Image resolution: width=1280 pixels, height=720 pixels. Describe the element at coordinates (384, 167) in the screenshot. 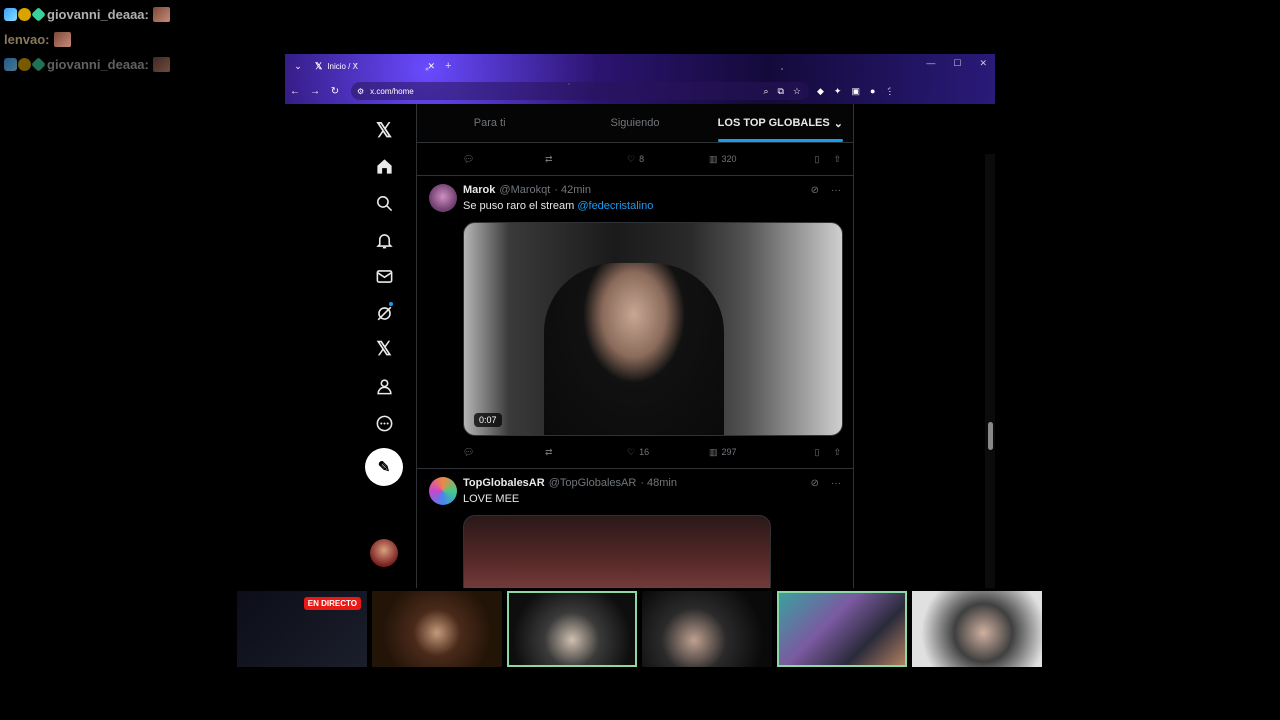

I see `home-icon` at that location.